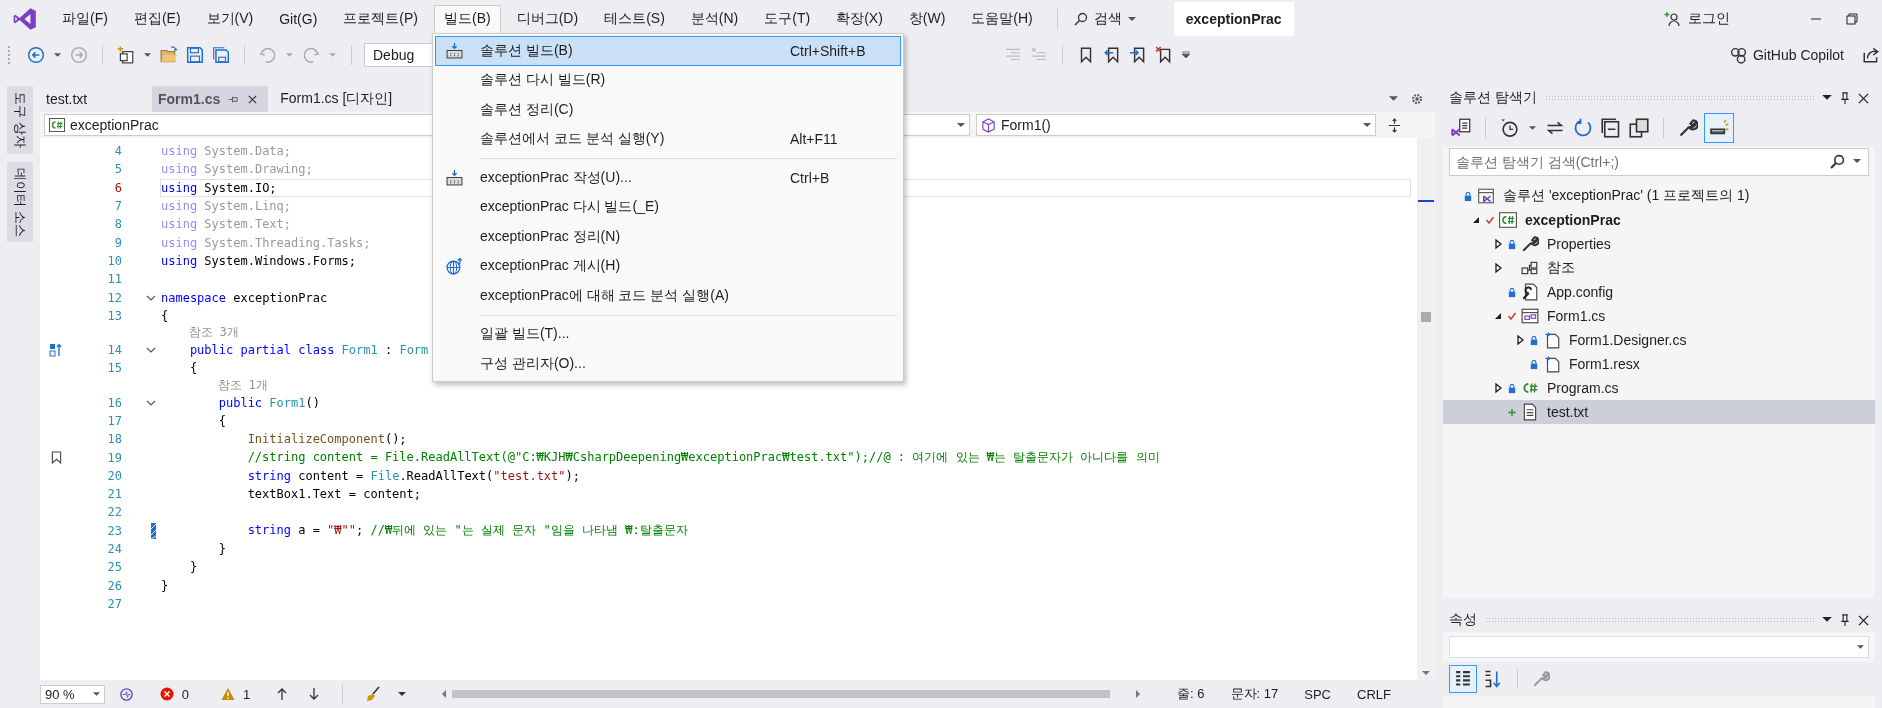 This screenshot has width=1882, height=708. What do you see at coordinates (114, 125) in the screenshot?
I see `project-name: exceptionPrac` at bounding box center [114, 125].